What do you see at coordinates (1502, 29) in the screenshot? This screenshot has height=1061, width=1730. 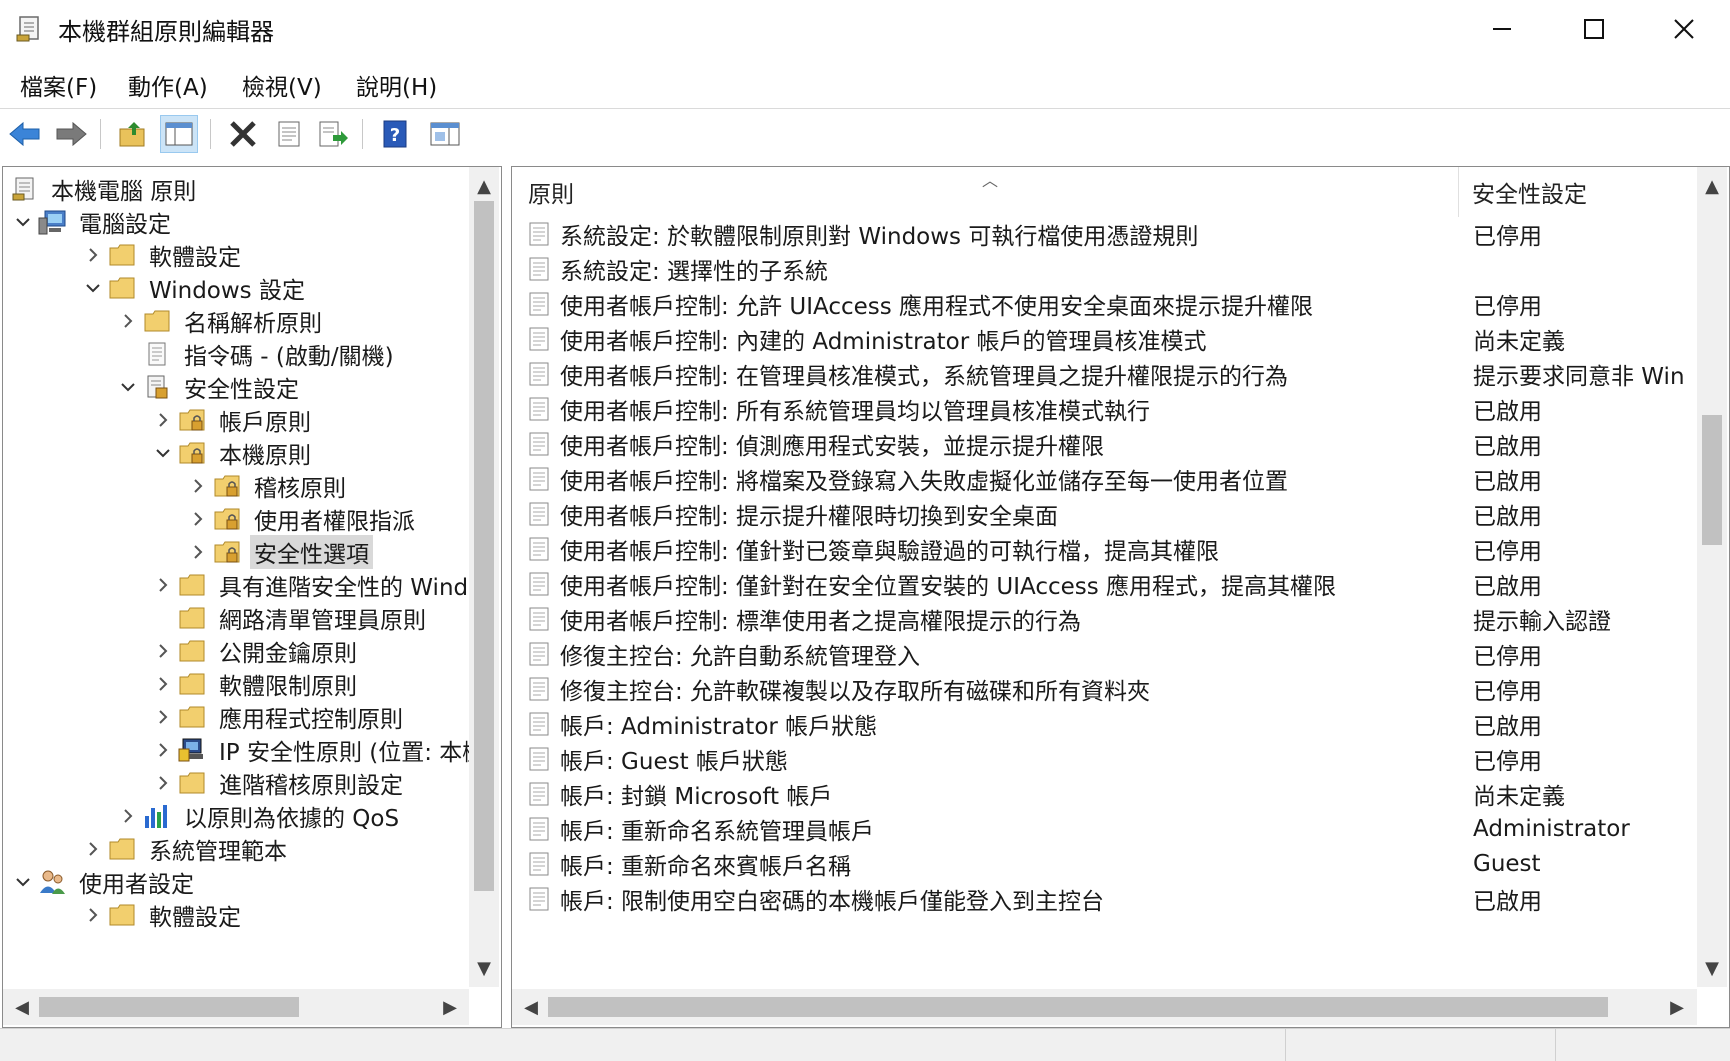 I see `minimize-button` at bounding box center [1502, 29].